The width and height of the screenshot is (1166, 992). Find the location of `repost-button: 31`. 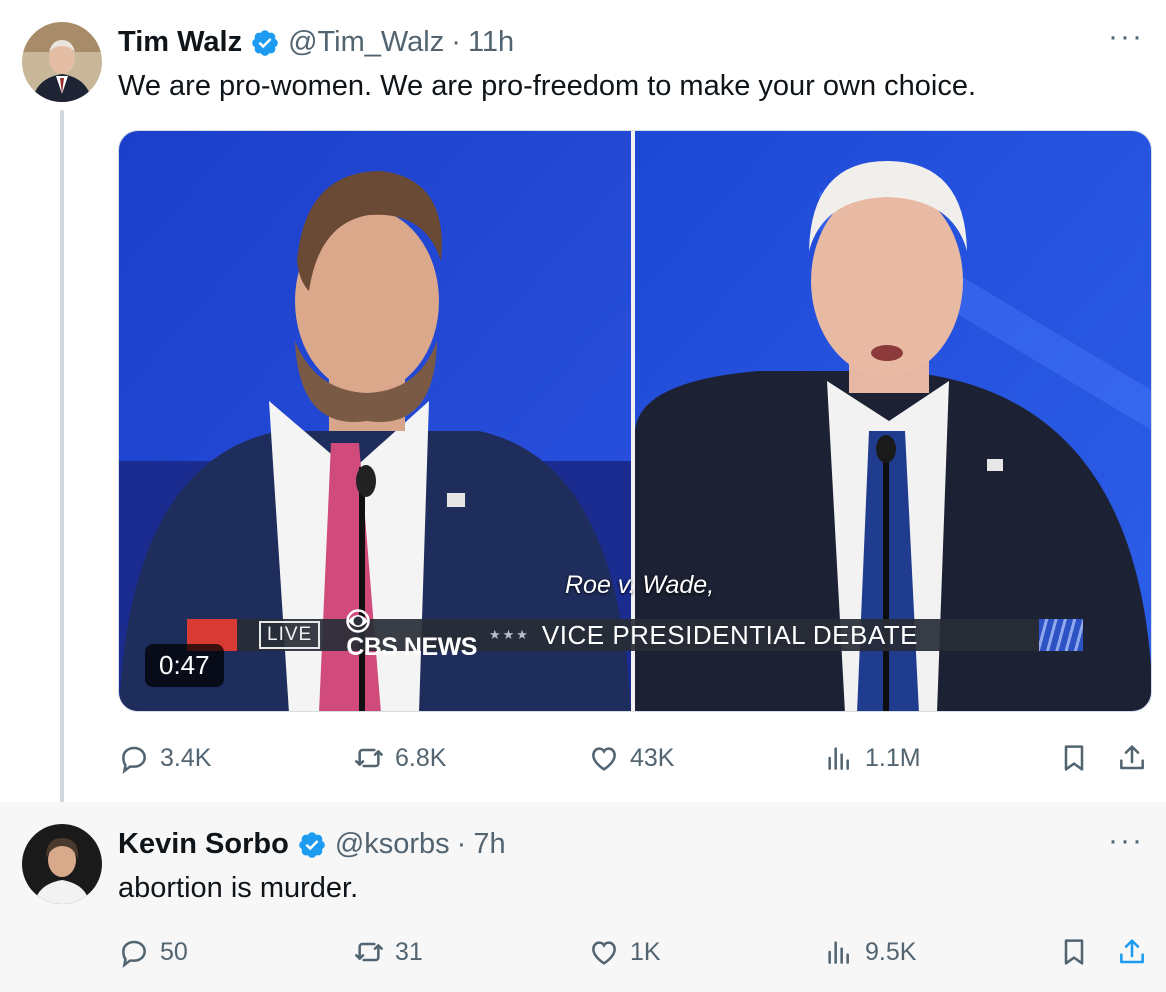

repost-button: 31 is located at coordinates (388, 952).